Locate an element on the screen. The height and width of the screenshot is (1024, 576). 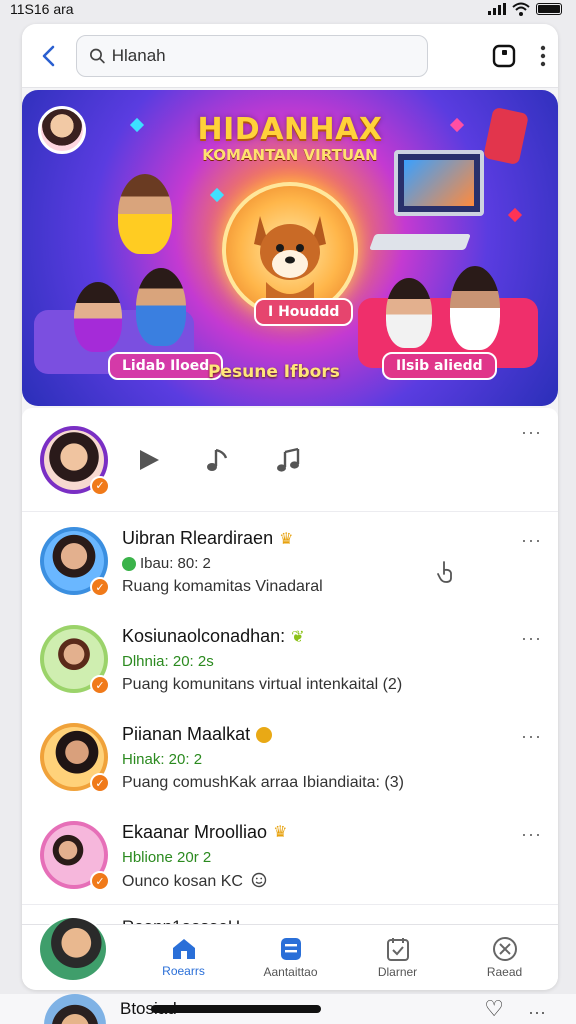
banner-caption: Pesune Ifbors is located at coordinates (274, 372).